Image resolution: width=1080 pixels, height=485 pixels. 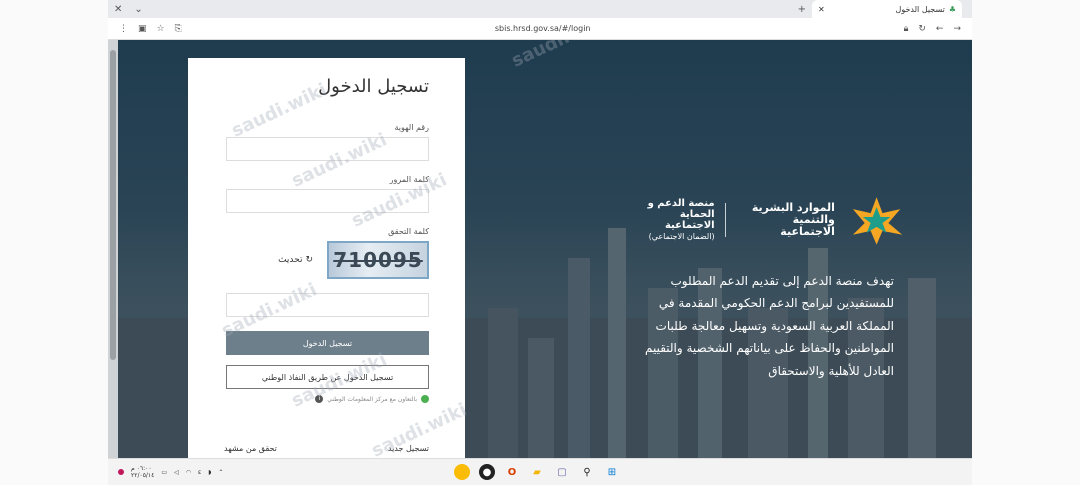 What do you see at coordinates (408, 231) in the screenshot?
I see `captcha-label: كلمة التحقق` at bounding box center [408, 231].